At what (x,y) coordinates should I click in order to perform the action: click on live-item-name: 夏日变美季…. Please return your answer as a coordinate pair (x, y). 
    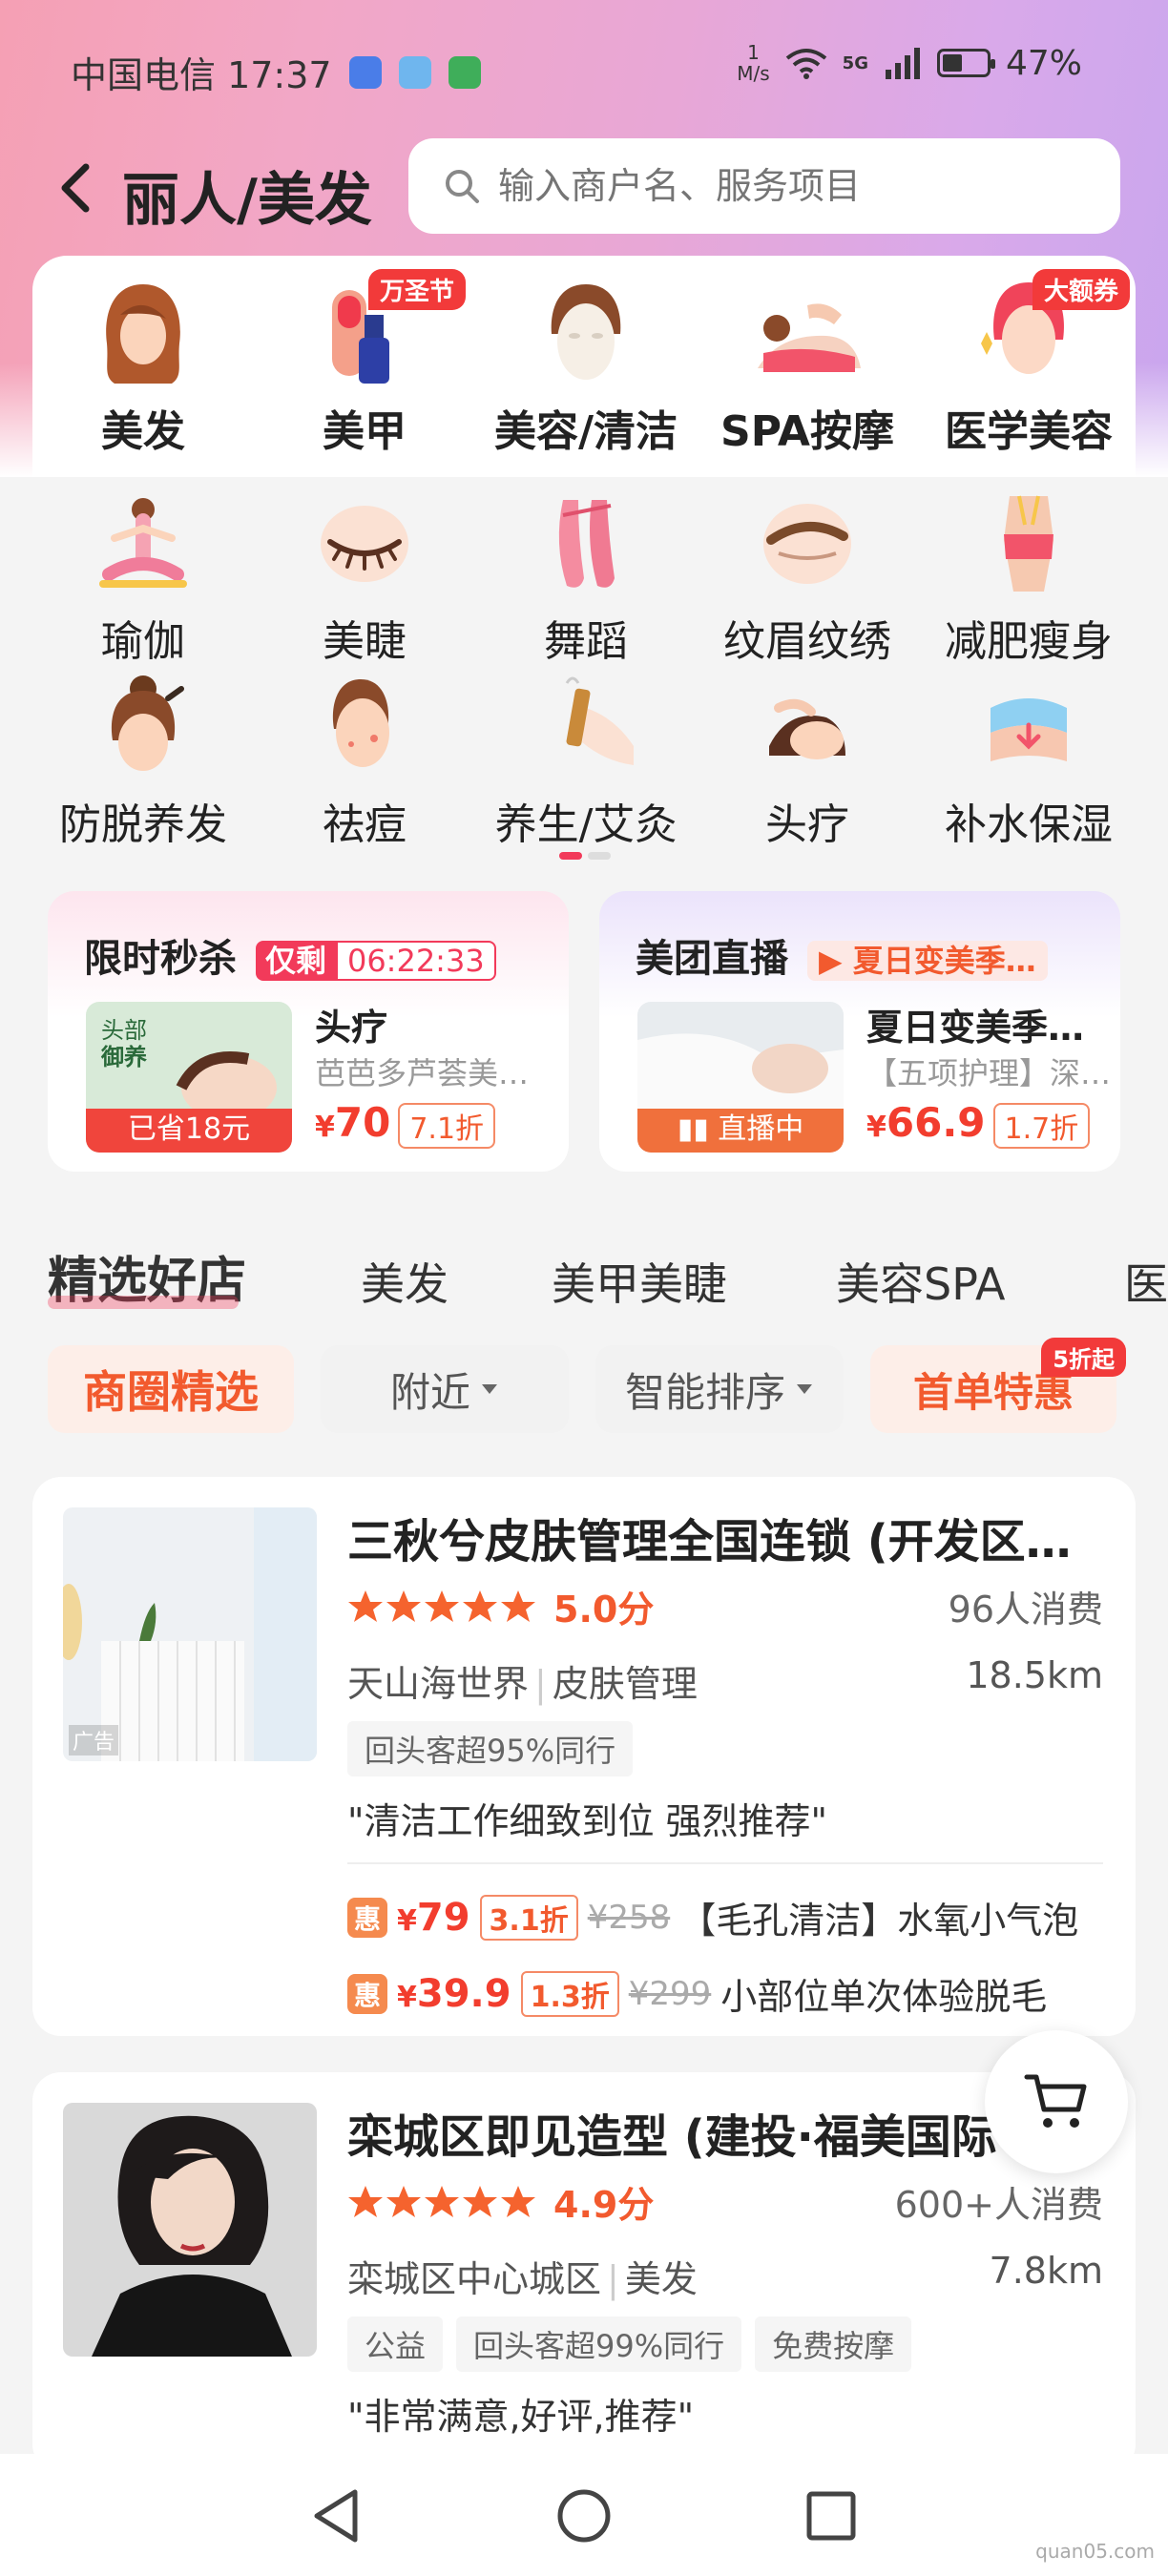
    Looking at the image, I should click on (975, 1028).